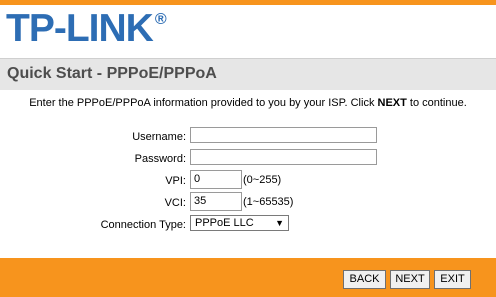 Image resolution: width=496 pixels, height=297 pixels. I want to click on back-button: BACK, so click(364, 279).